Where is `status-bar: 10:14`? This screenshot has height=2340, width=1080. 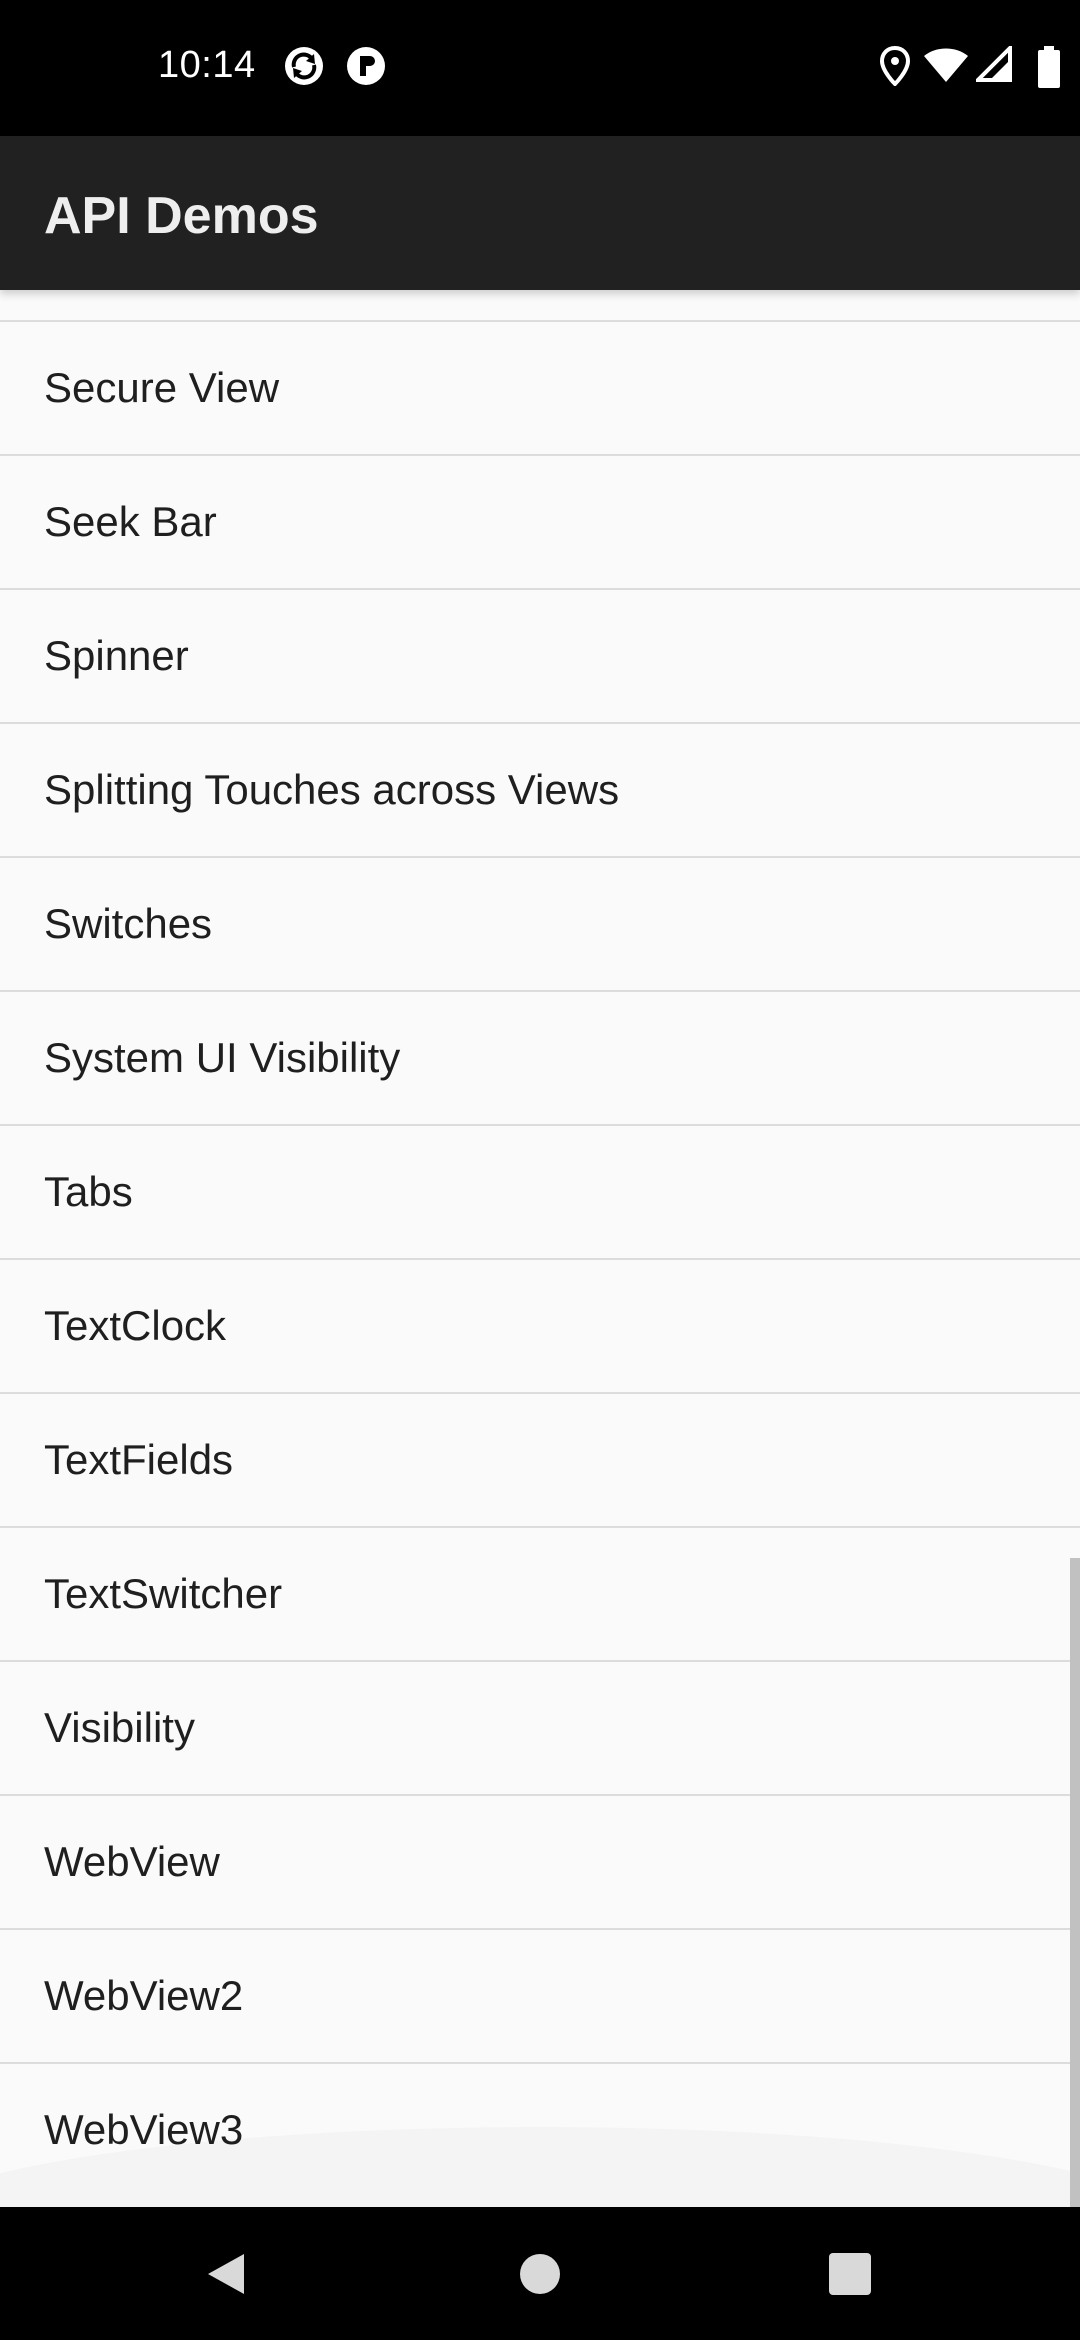
status-bar: 10:14 is located at coordinates (540, 68).